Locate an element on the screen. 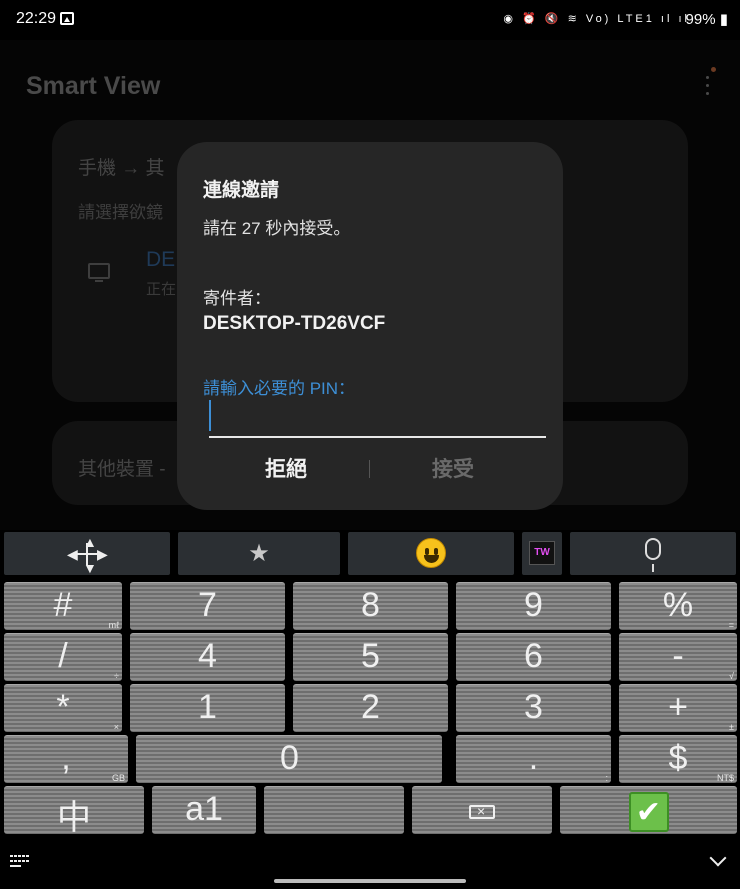  mic-icon is located at coordinates (653, 555).